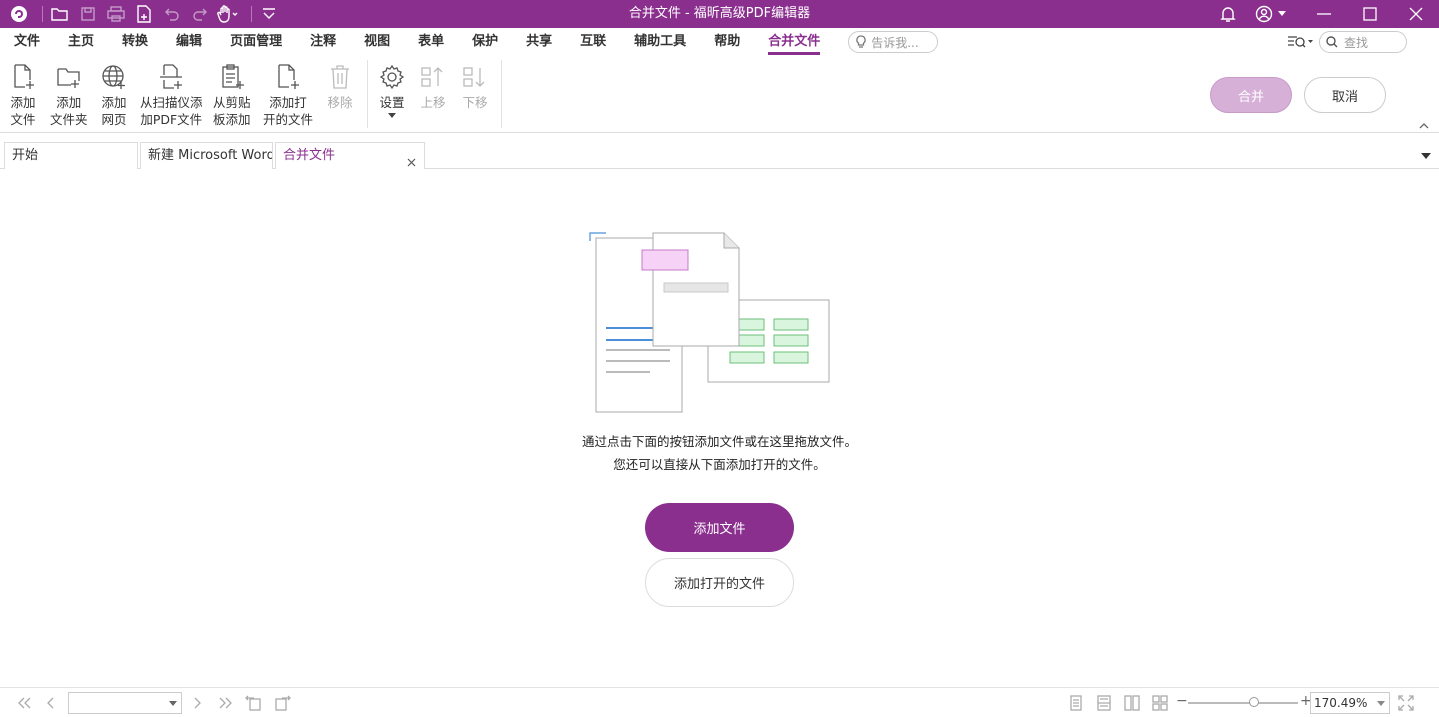 This screenshot has height=717, width=1439. Describe the element at coordinates (1132, 703) in the screenshot. I see `facing-view-icon` at that location.